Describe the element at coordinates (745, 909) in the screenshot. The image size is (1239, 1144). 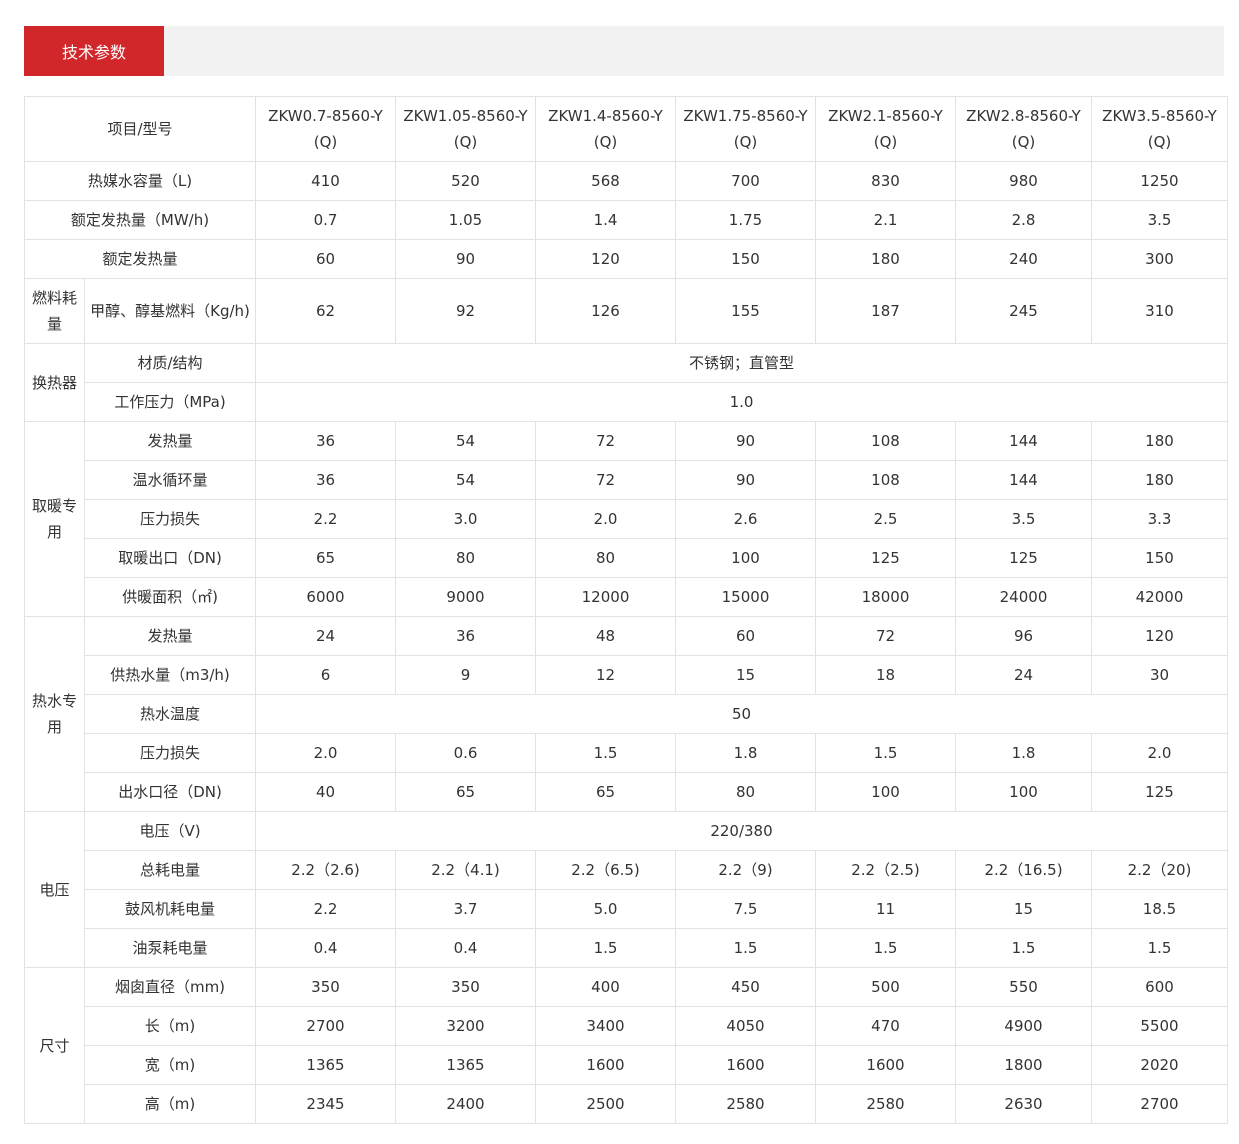
I see `value-cell: 7.5` at that location.